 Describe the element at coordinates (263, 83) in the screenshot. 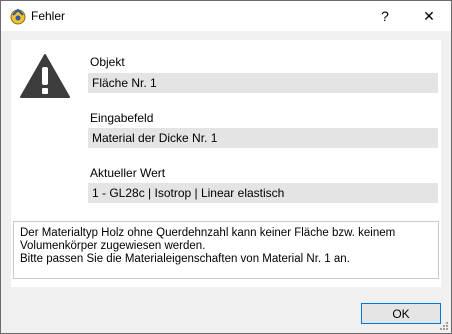

I see `object-value: Fläche Nr. 1` at that location.